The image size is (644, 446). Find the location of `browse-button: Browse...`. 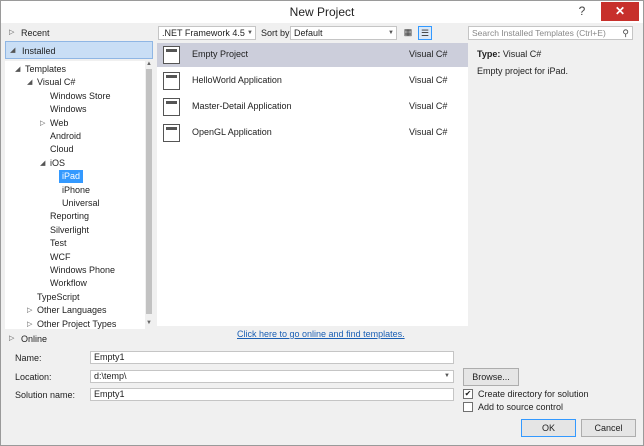

browse-button: Browse... is located at coordinates (491, 377).